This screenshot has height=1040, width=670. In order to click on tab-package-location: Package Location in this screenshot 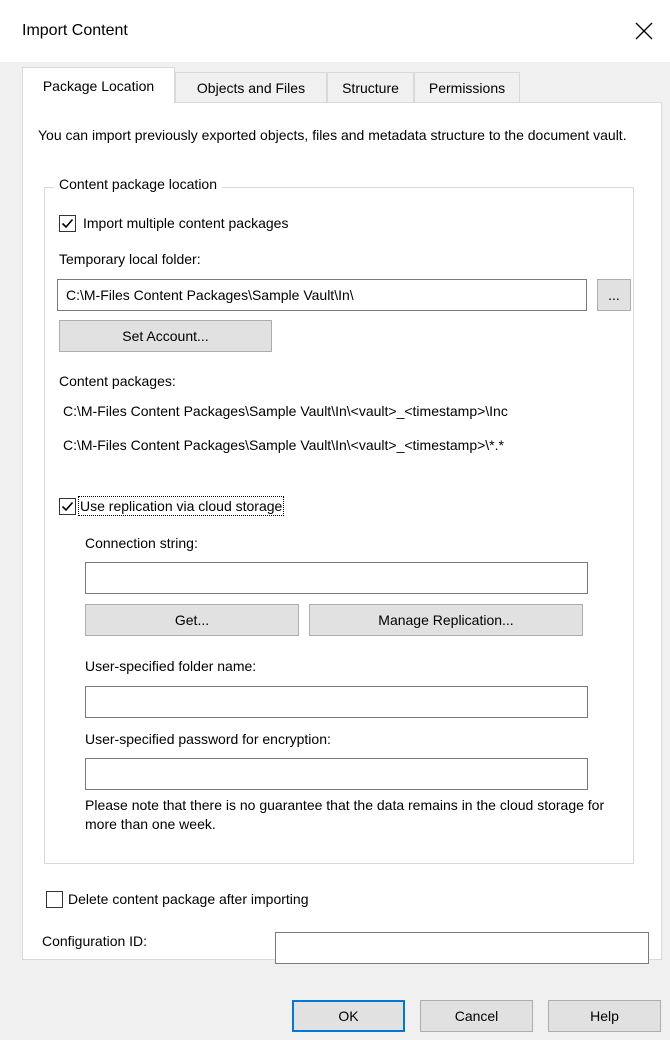, I will do `click(98, 85)`.